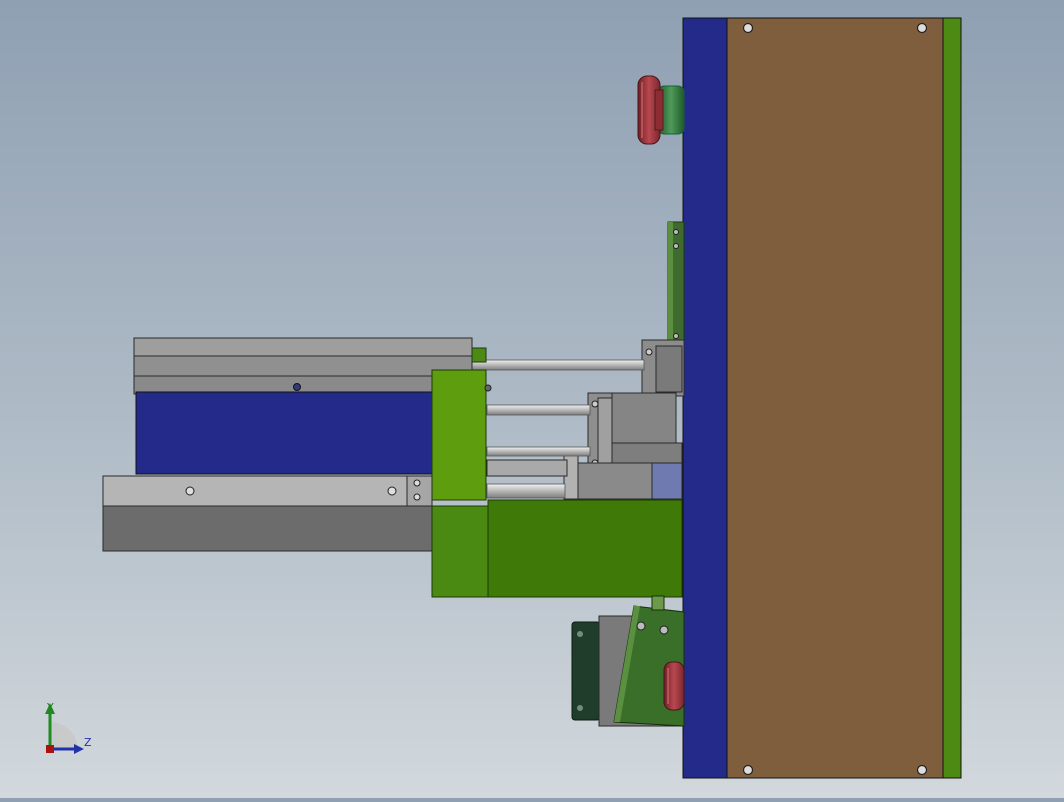 This screenshot has height=802, width=1064. I want to click on blue-cylinder-body, so click(285, 433).